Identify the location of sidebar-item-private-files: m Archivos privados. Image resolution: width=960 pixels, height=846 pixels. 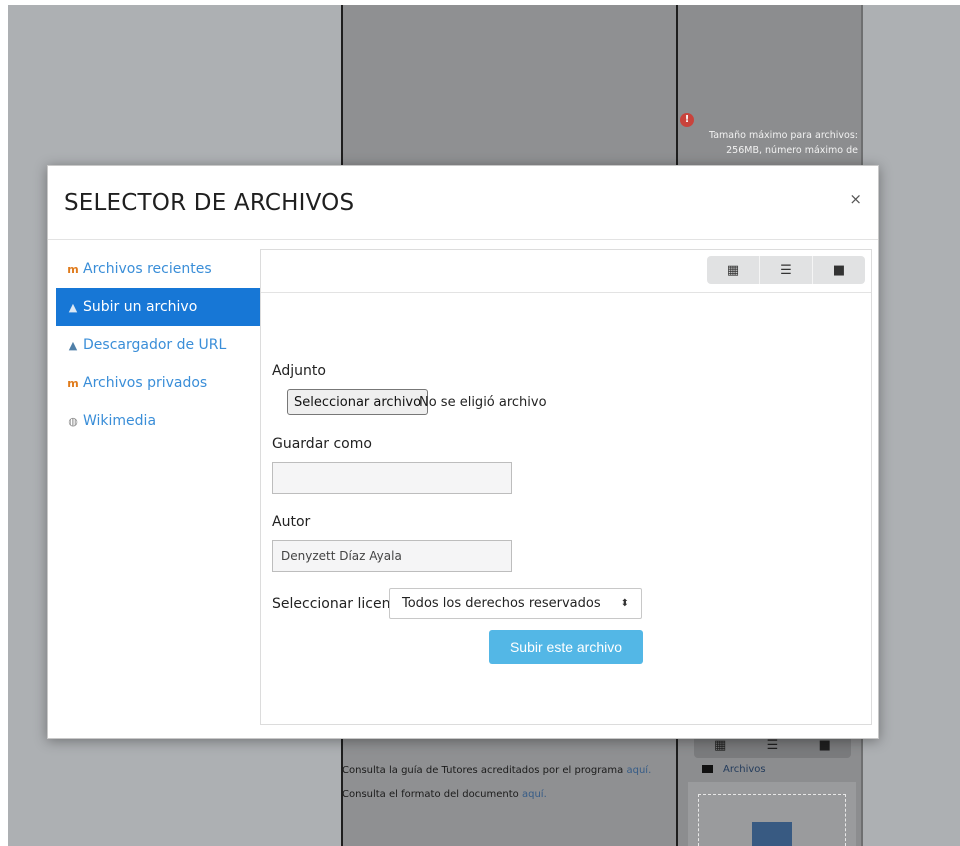
(158, 383).